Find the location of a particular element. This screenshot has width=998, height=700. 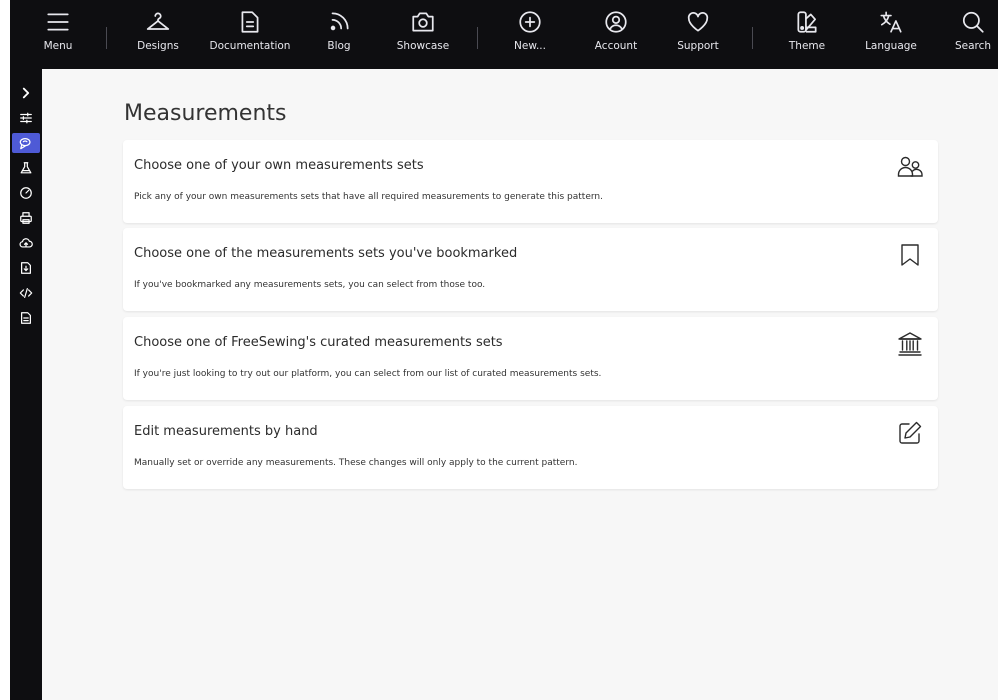

search-label: Search is located at coordinates (973, 46).